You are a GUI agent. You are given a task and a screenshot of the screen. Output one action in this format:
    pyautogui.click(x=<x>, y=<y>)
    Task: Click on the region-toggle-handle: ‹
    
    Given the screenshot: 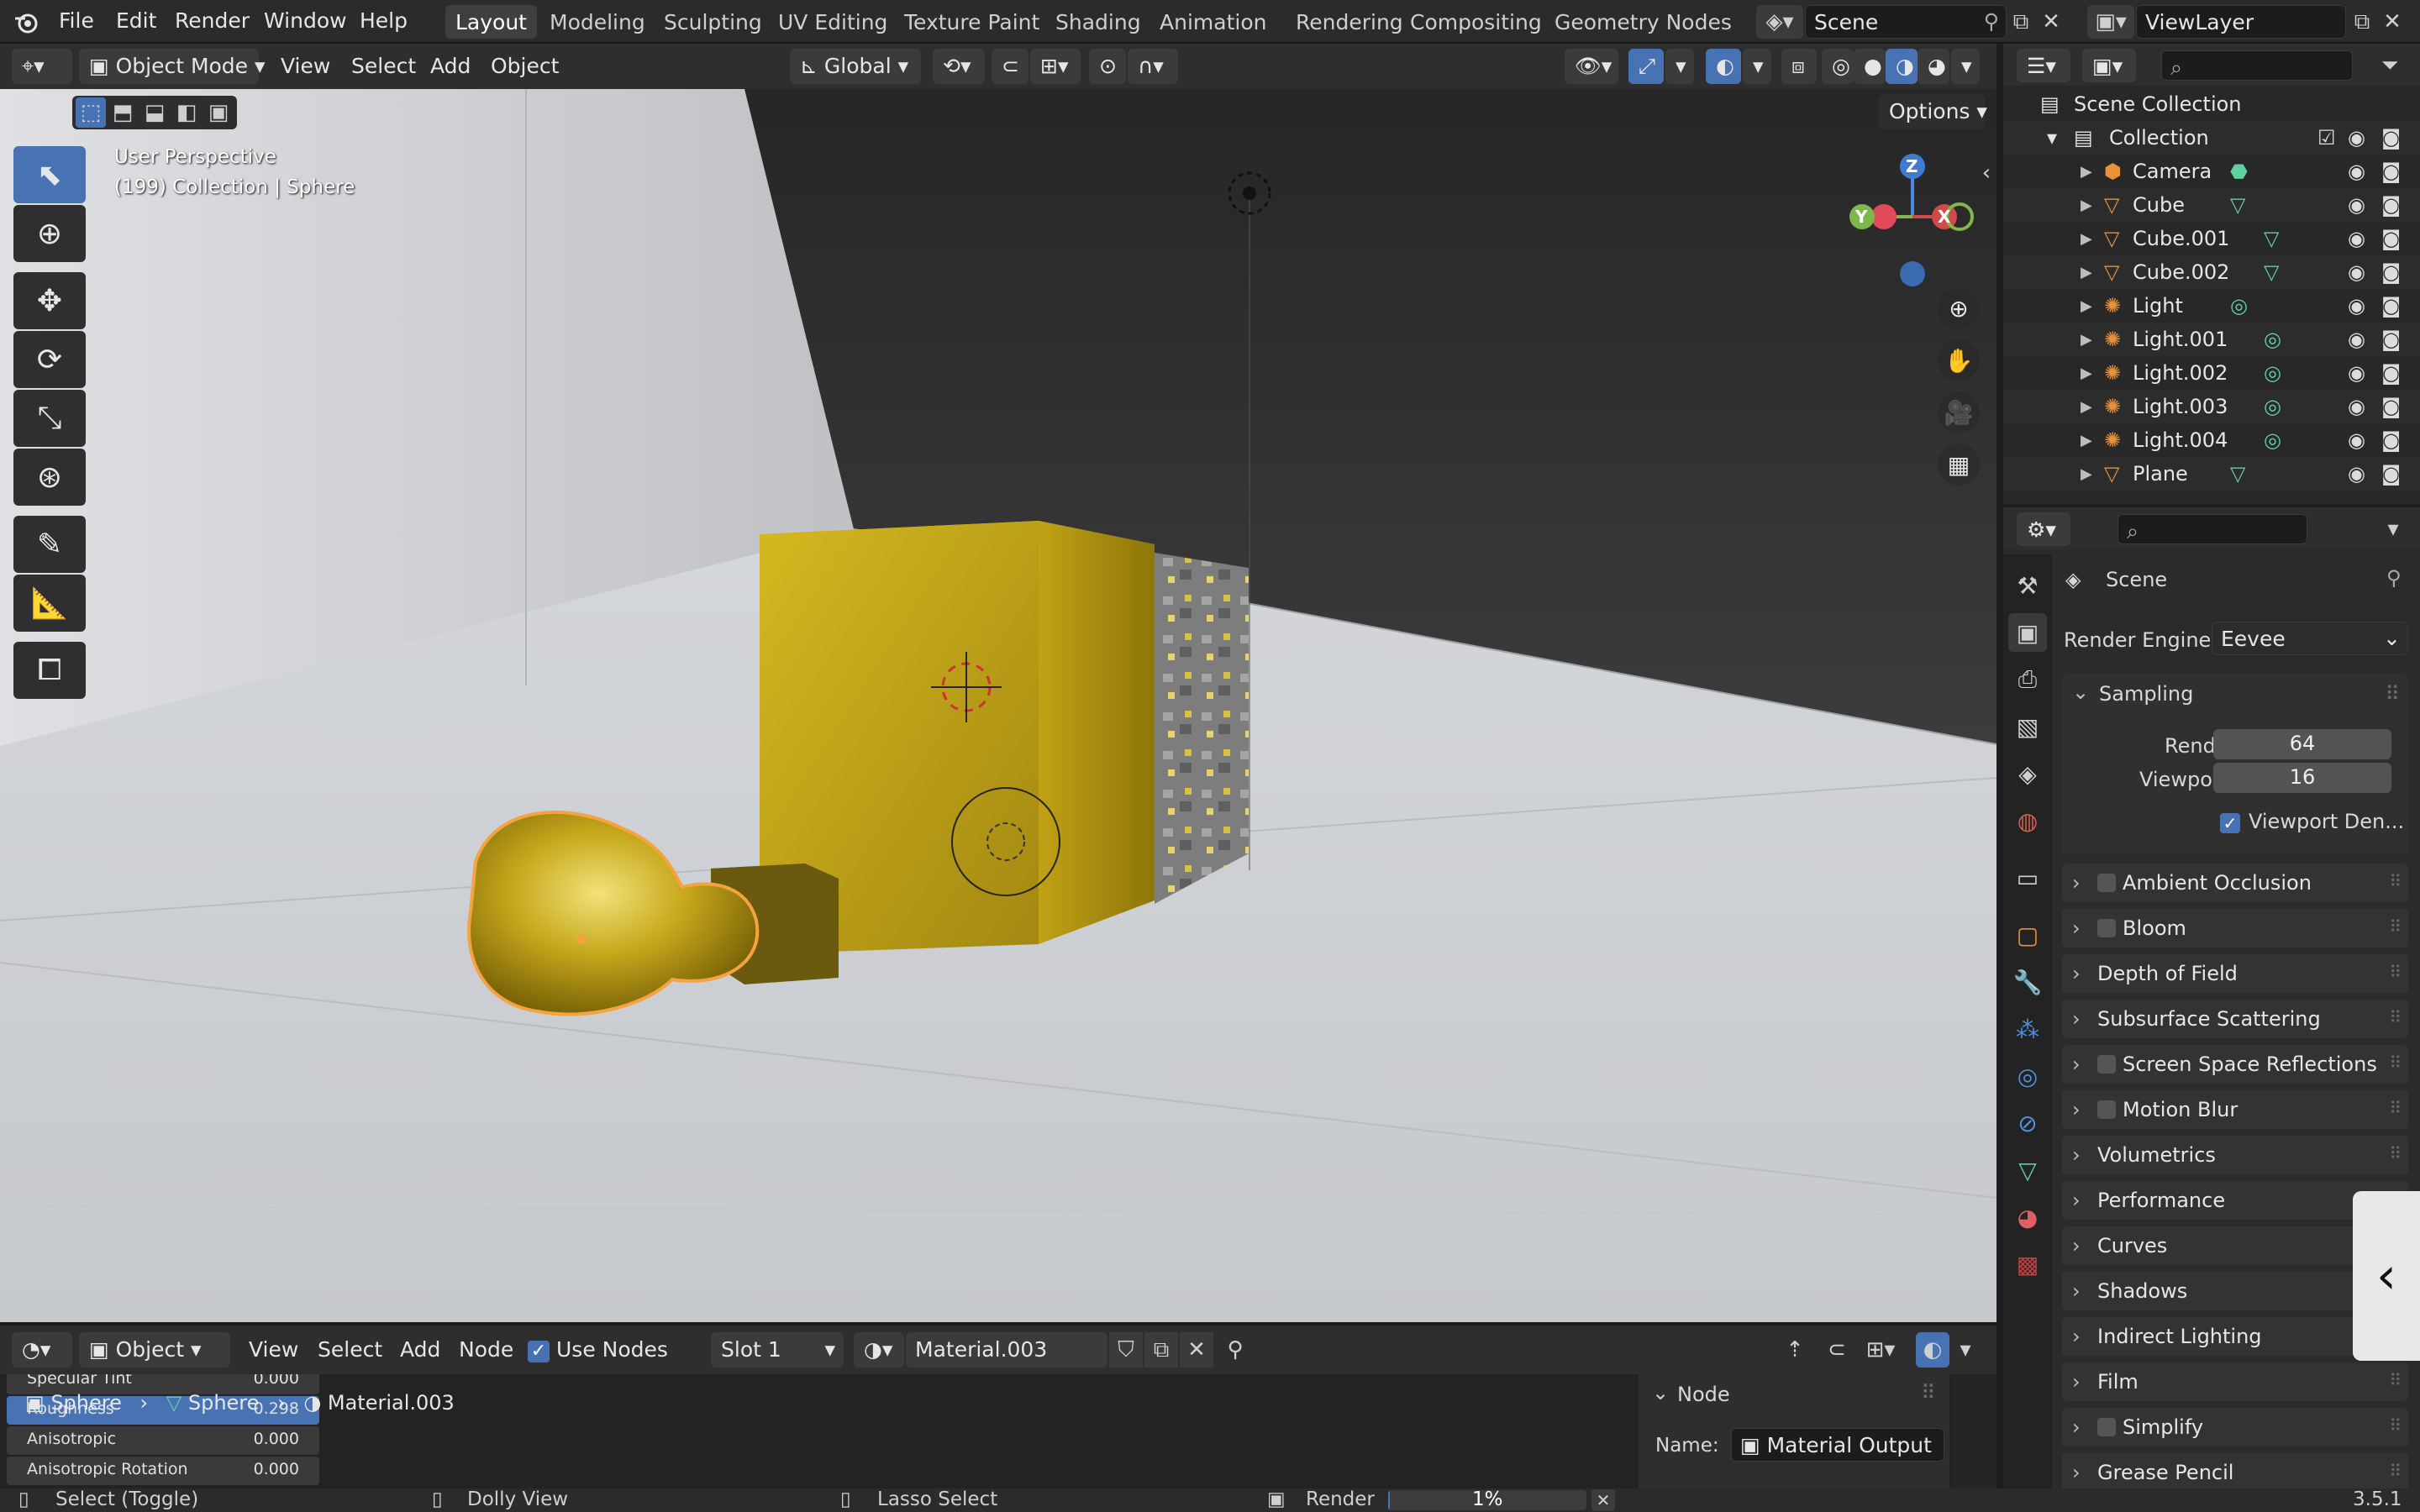 What is the action you would take?
    pyautogui.click(x=2387, y=1276)
    